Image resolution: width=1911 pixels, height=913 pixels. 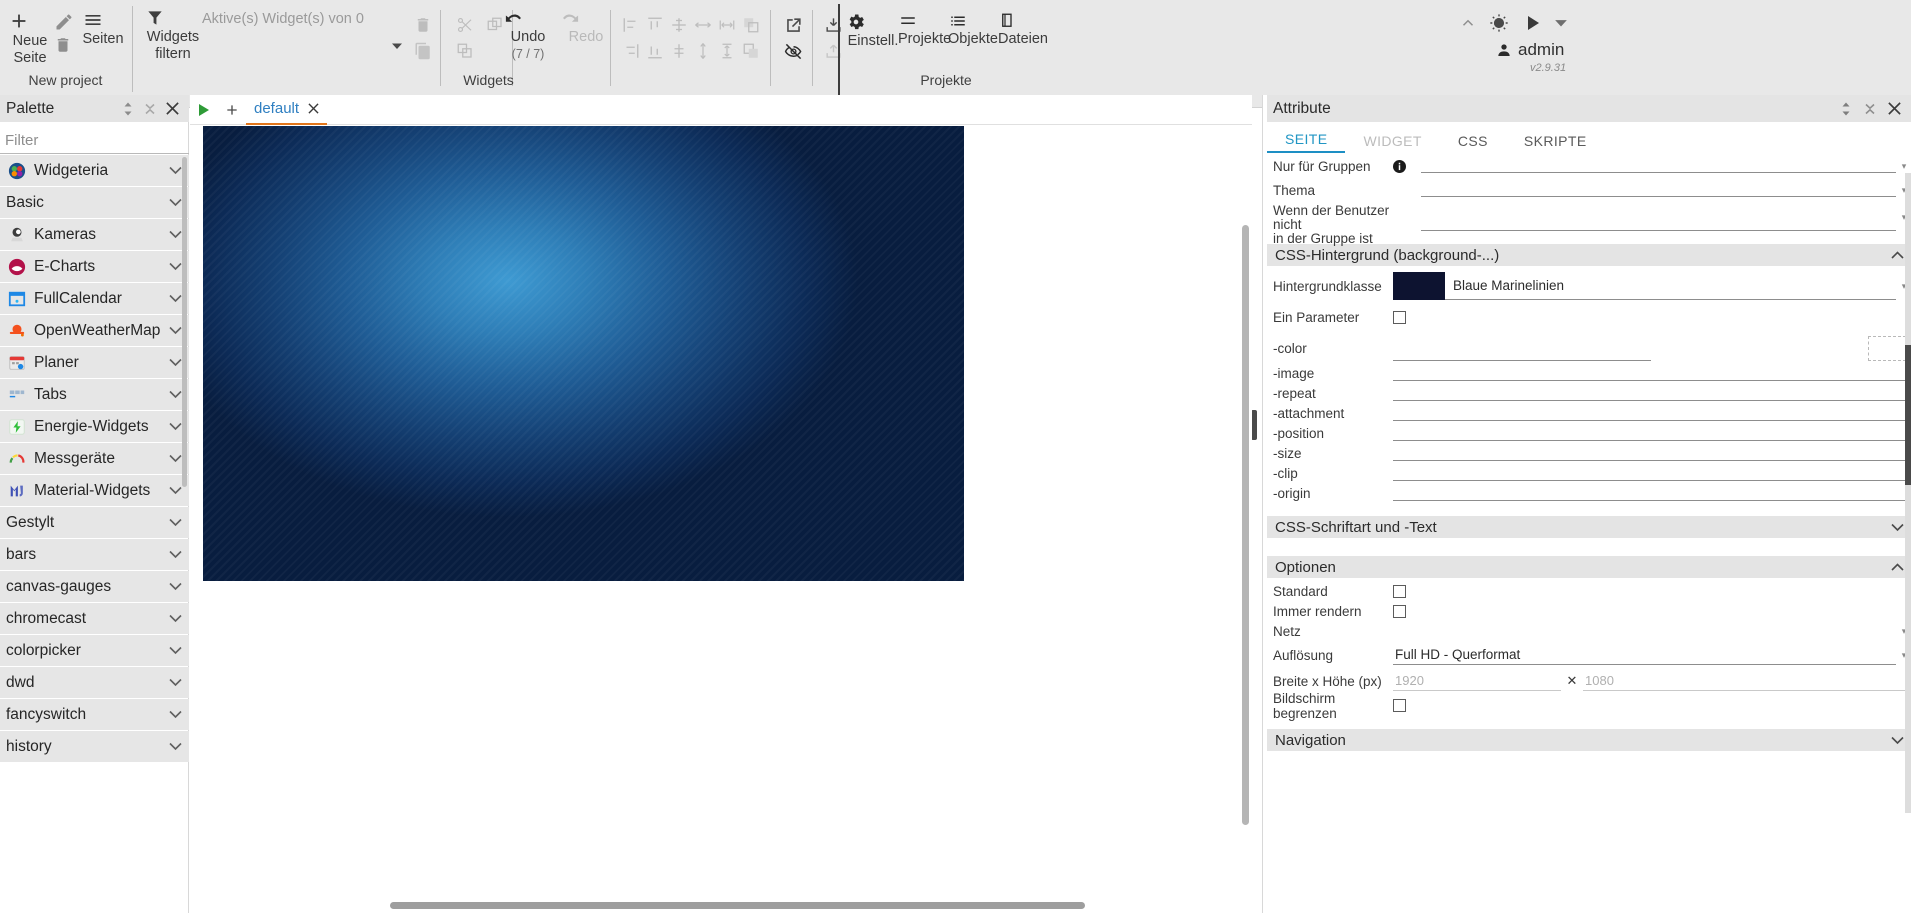 What do you see at coordinates (67, 45) in the screenshot?
I see `delete-page-button` at bounding box center [67, 45].